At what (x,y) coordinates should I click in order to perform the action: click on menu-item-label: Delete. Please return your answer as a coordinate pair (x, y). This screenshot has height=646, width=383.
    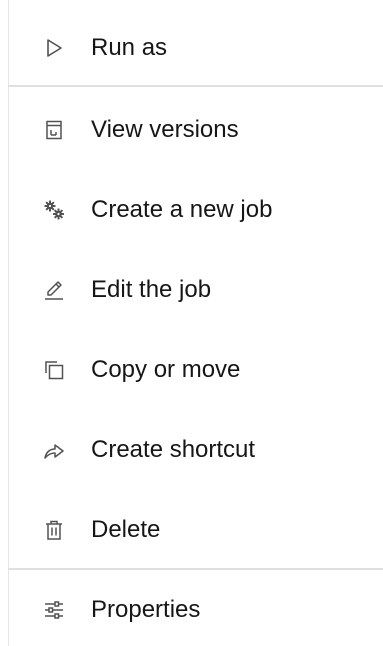
    Looking at the image, I should click on (126, 529).